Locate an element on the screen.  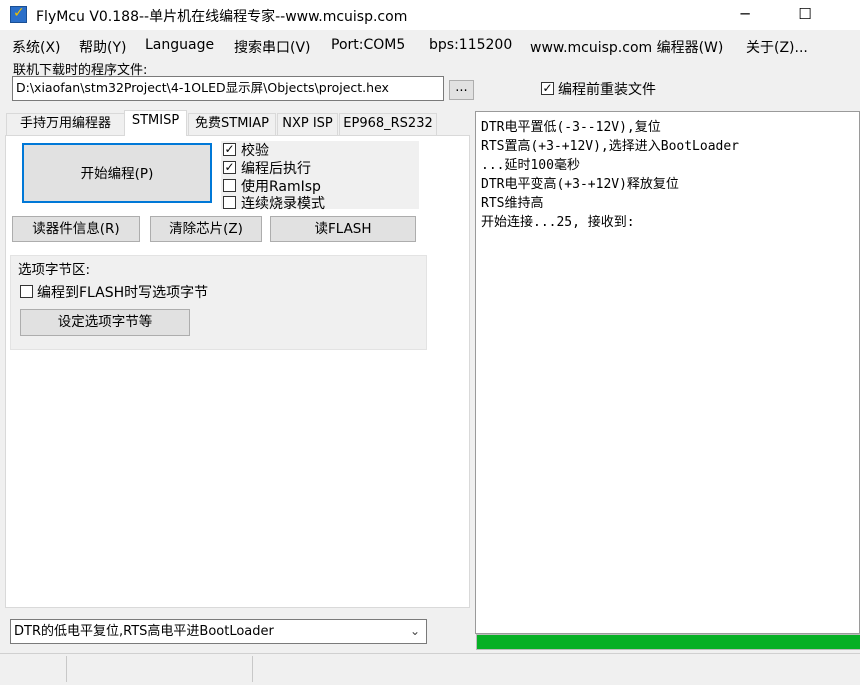
tab-handheld-programmer: 手持万用编程器 is located at coordinates (65, 124).